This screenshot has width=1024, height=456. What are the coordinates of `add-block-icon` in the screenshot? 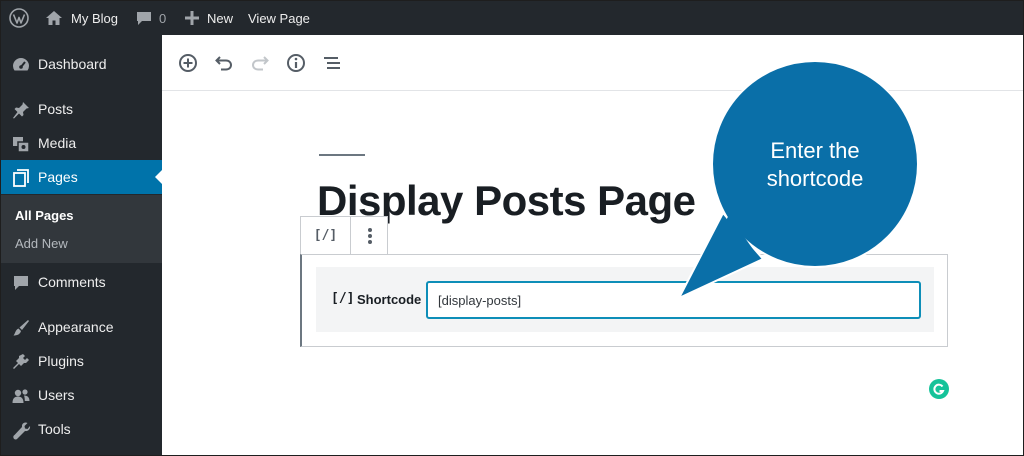 It's located at (188, 63).